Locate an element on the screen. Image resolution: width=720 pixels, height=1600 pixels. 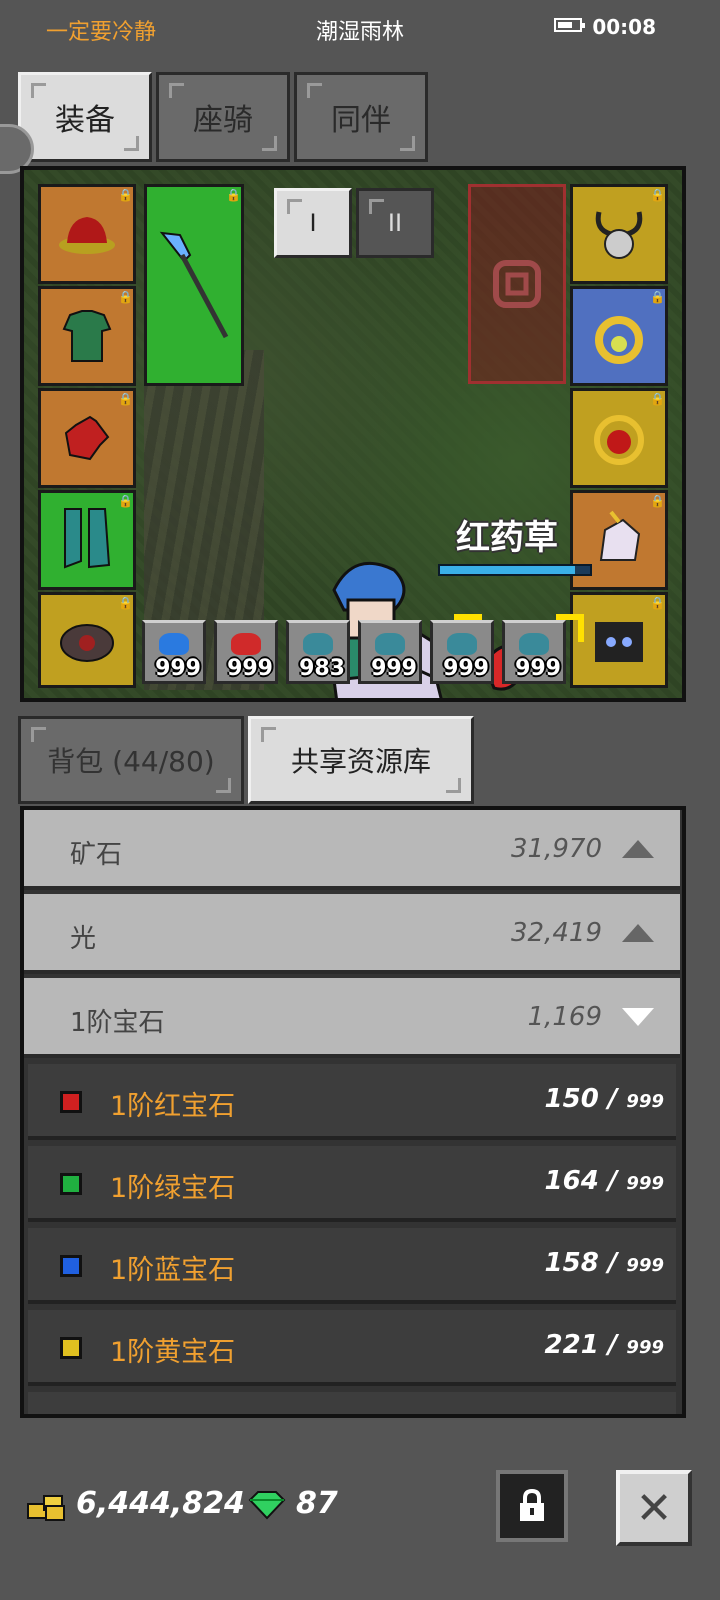
slot-weapon: 🔒 is located at coordinates (194, 285).